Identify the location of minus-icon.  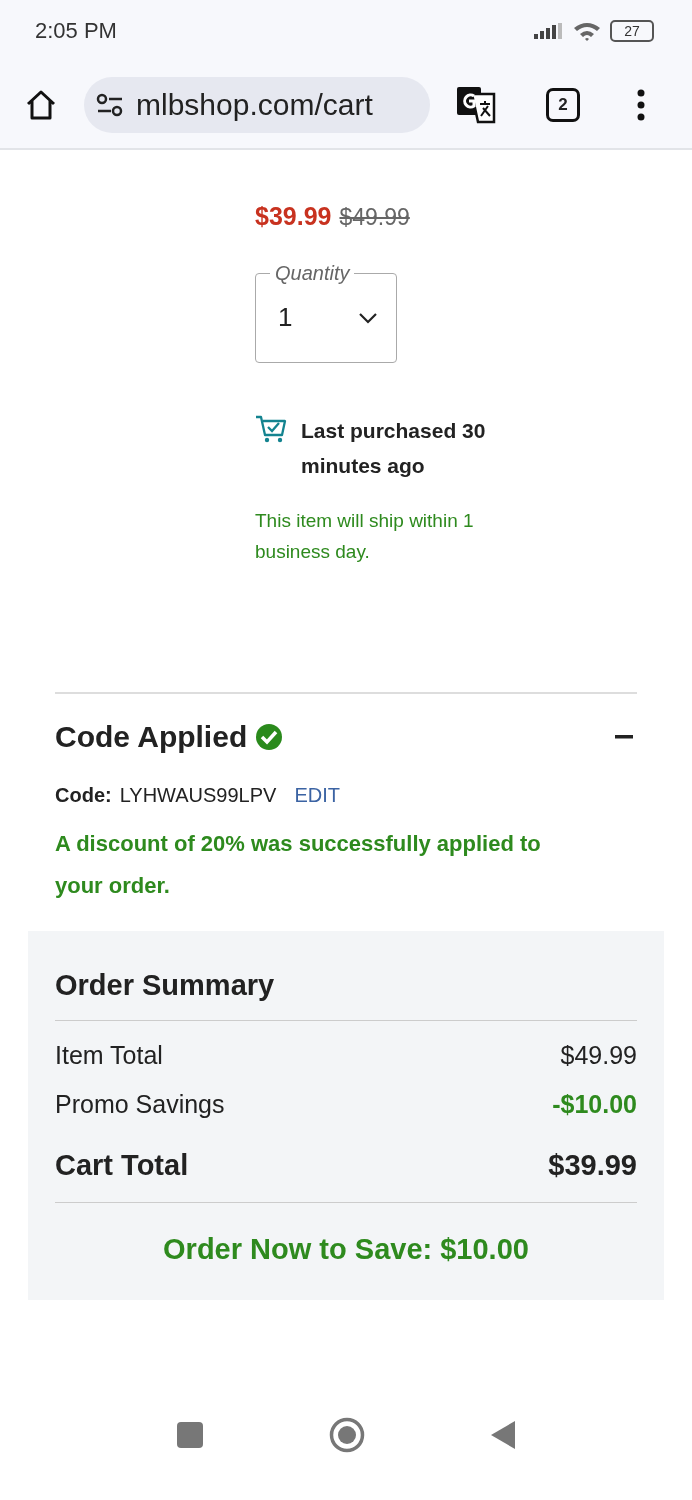
(624, 737).